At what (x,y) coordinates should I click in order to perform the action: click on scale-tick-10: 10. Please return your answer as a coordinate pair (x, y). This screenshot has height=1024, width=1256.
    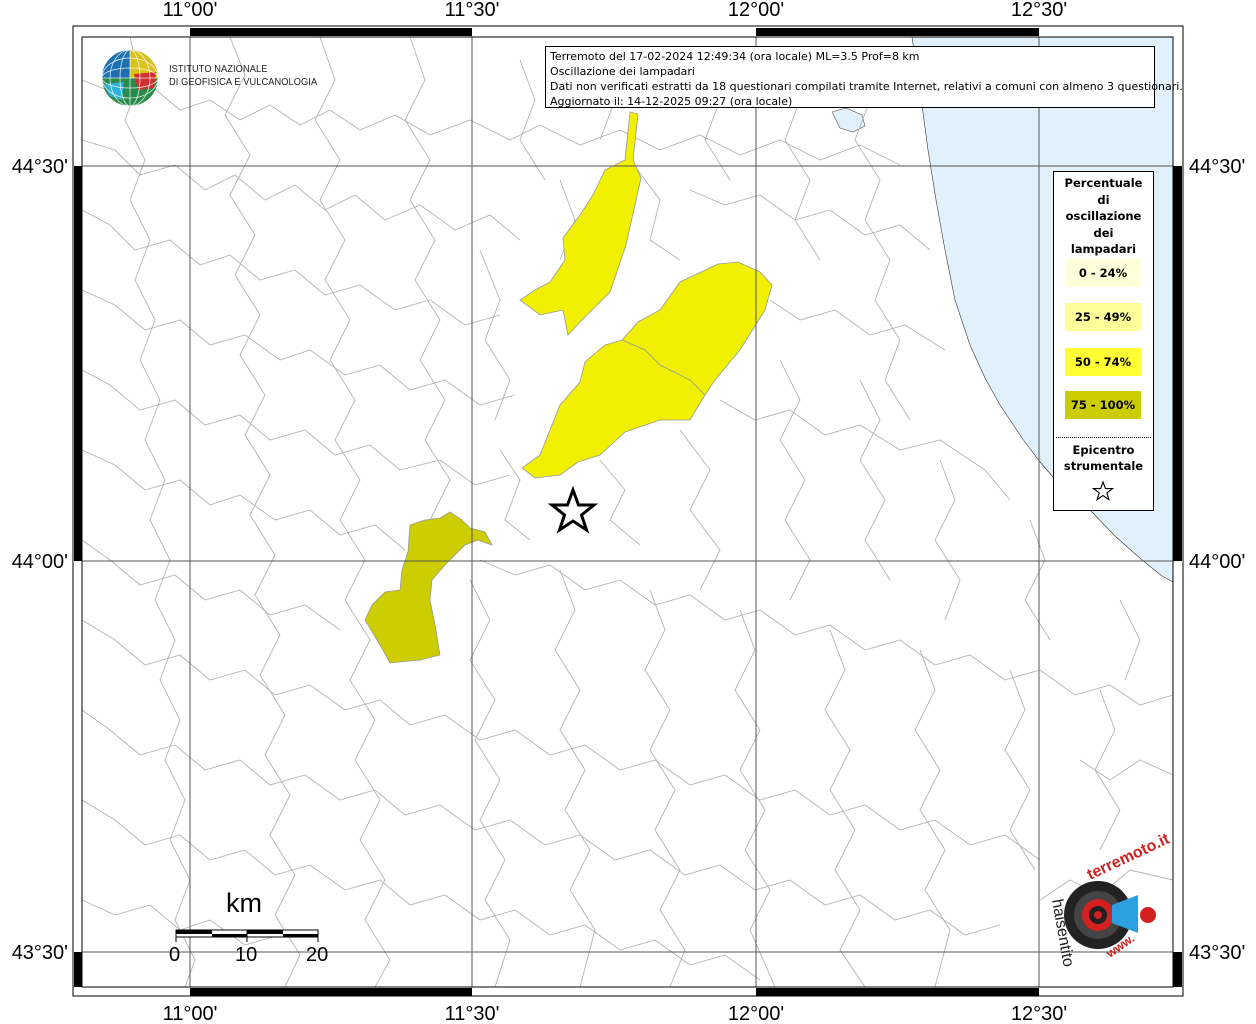
    Looking at the image, I should click on (246, 955).